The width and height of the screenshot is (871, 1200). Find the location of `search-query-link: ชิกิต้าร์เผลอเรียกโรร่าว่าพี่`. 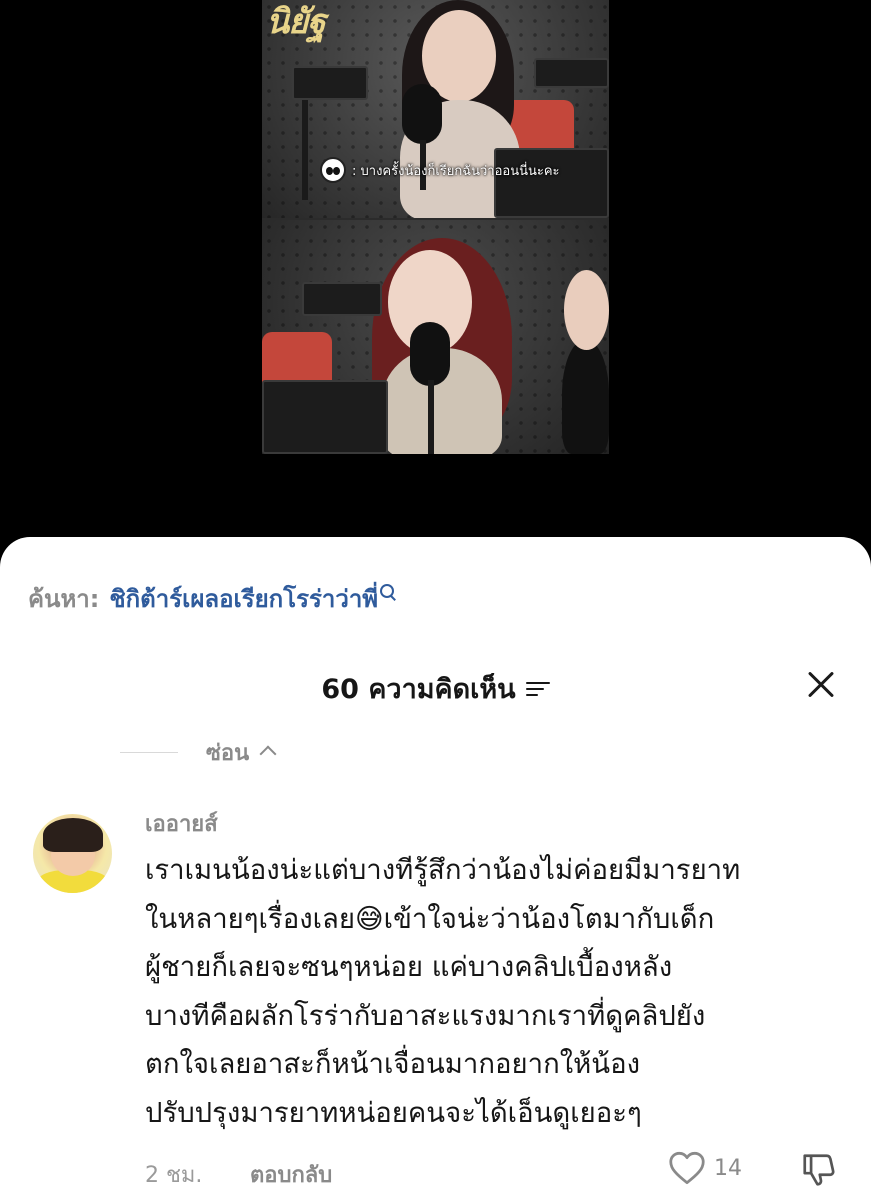

search-query-link: ชิกิต้าร์เผลอเรียกโรร่าว่าพี่ is located at coordinates (243, 598).